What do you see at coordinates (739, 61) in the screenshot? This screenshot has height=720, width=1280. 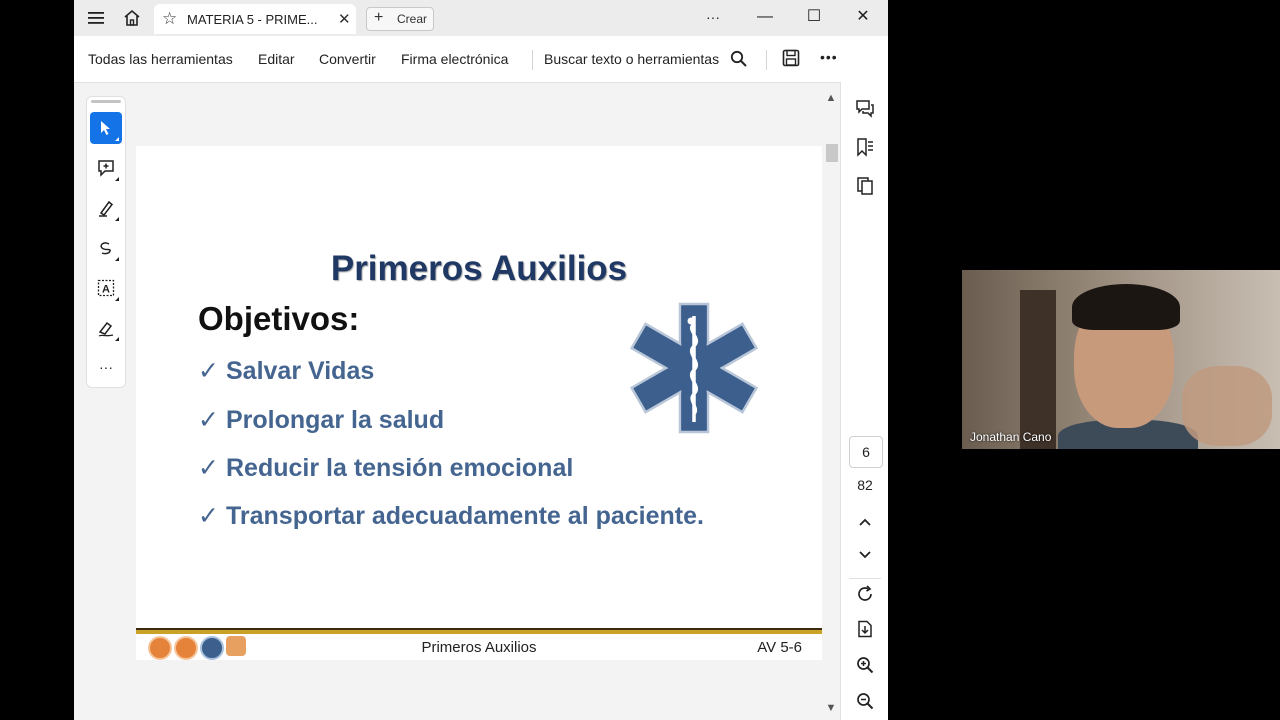 I see `search-icon` at bounding box center [739, 61].